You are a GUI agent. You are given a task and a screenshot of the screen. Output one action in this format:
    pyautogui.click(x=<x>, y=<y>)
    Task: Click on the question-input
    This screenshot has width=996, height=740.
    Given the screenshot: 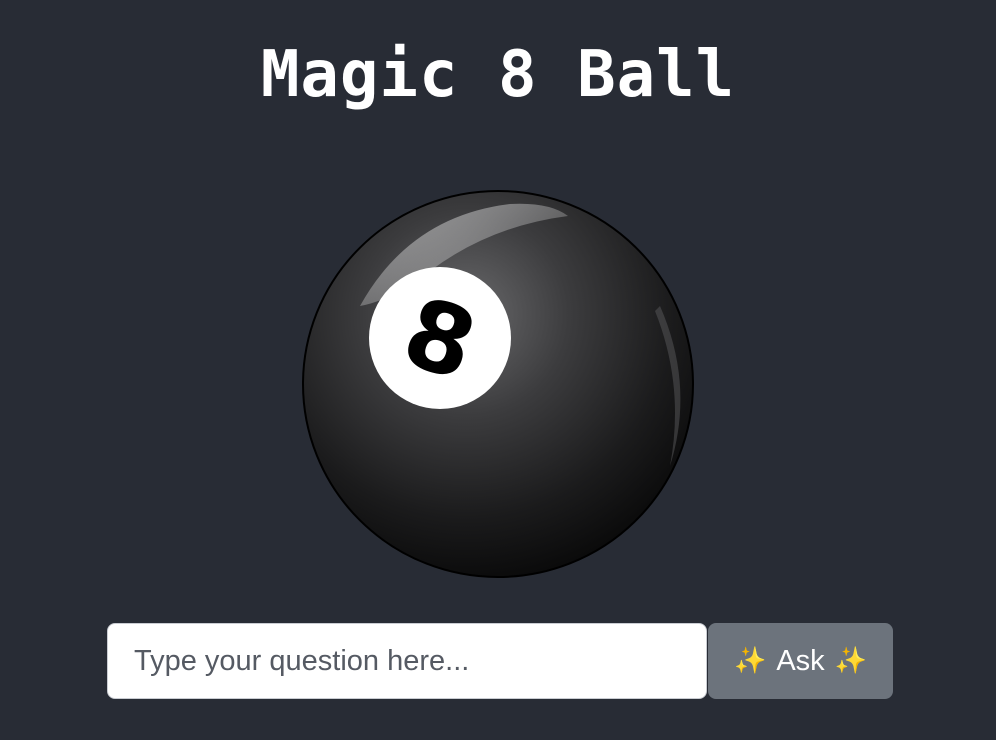 What is the action you would take?
    pyautogui.click(x=407, y=661)
    